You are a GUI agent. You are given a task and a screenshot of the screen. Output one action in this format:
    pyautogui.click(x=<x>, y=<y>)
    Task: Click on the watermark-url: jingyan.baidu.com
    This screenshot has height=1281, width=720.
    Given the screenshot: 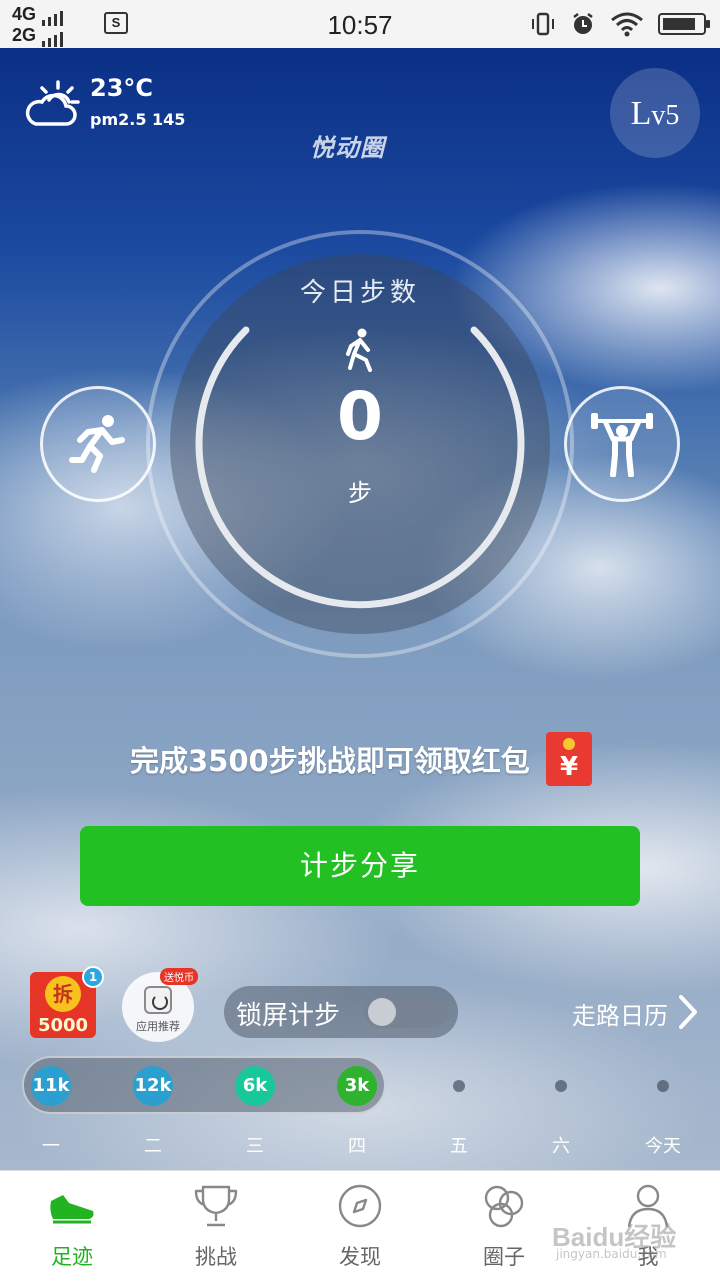 What is the action you would take?
    pyautogui.click(x=611, y=1254)
    